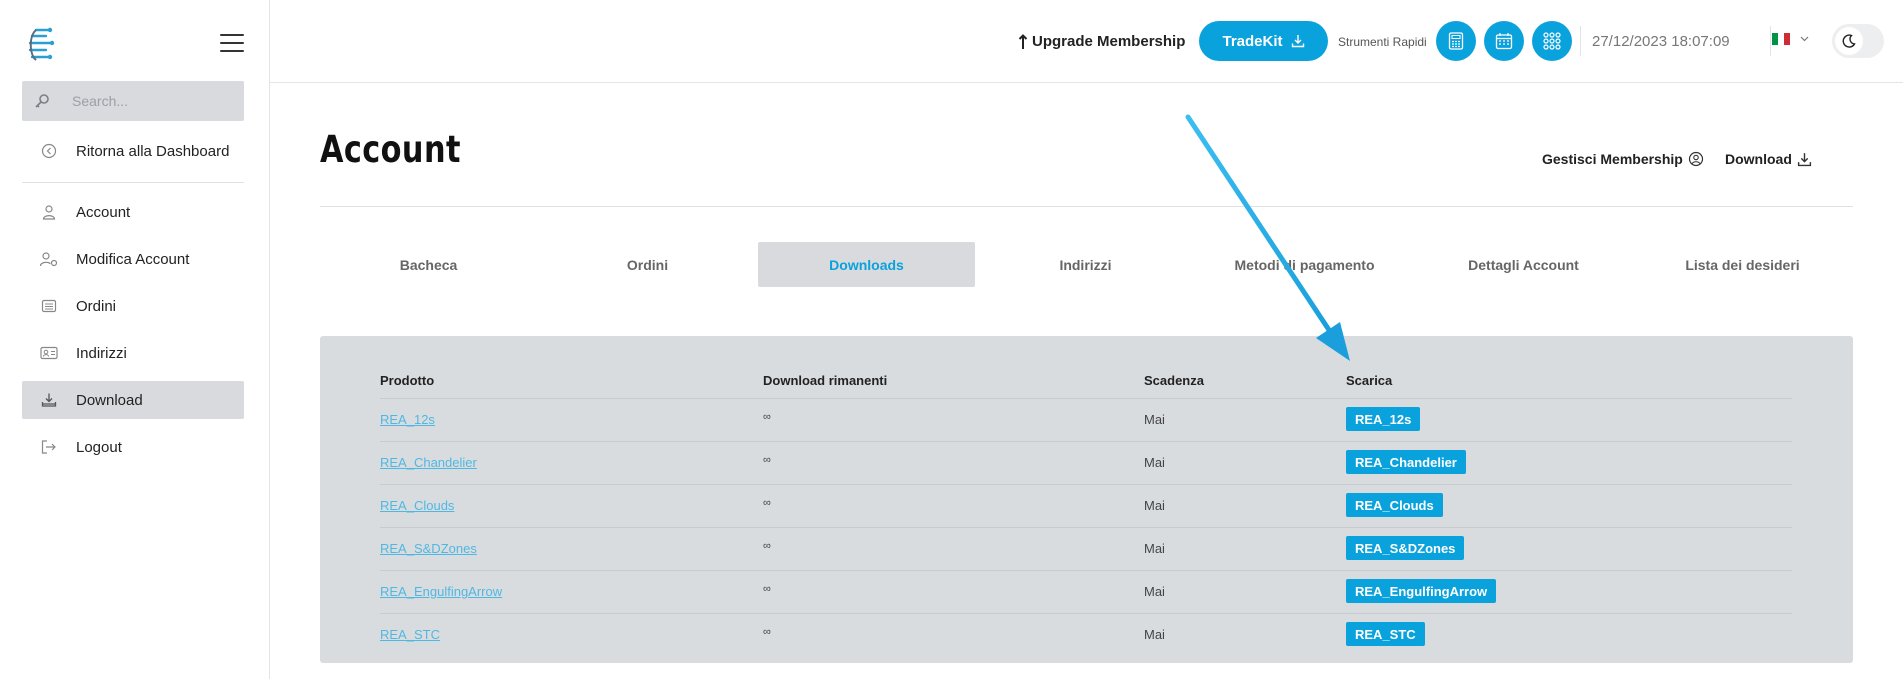  I want to click on table-row: REA_S&DZones ∞ Mai REA_S&DZones, so click(1086, 548).